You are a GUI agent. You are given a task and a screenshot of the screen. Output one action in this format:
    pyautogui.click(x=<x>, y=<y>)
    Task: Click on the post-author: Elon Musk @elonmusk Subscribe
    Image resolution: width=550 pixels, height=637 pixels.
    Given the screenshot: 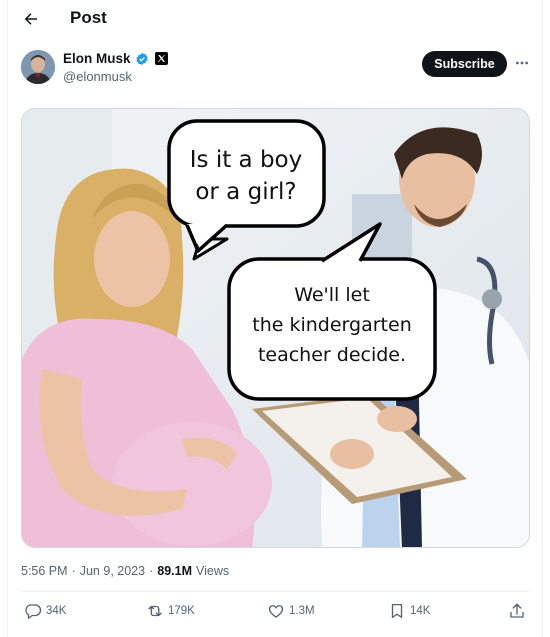 What is the action you would take?
    pyautogui.click(x=276, y=70)
    